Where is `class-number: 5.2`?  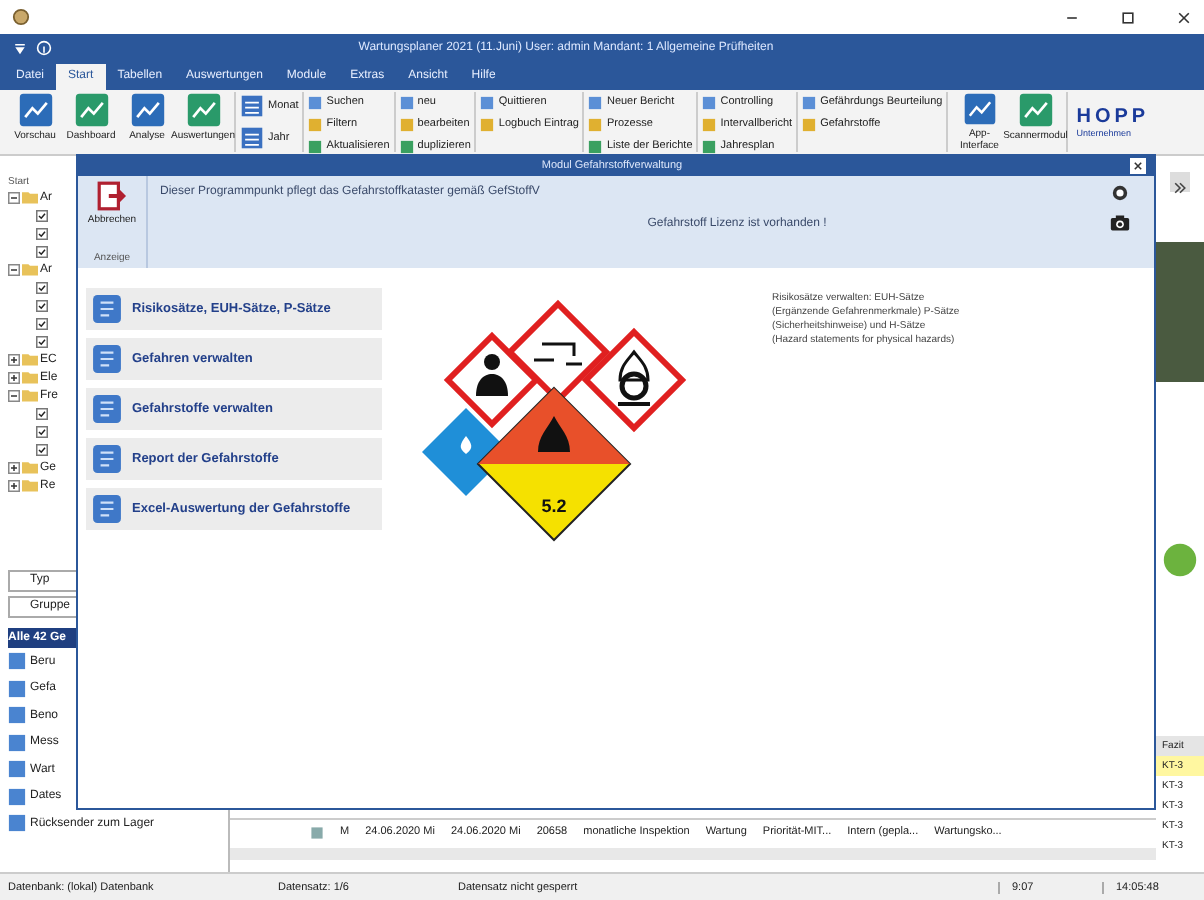 class-number: 5.2 is located at coordinates (554, 506).